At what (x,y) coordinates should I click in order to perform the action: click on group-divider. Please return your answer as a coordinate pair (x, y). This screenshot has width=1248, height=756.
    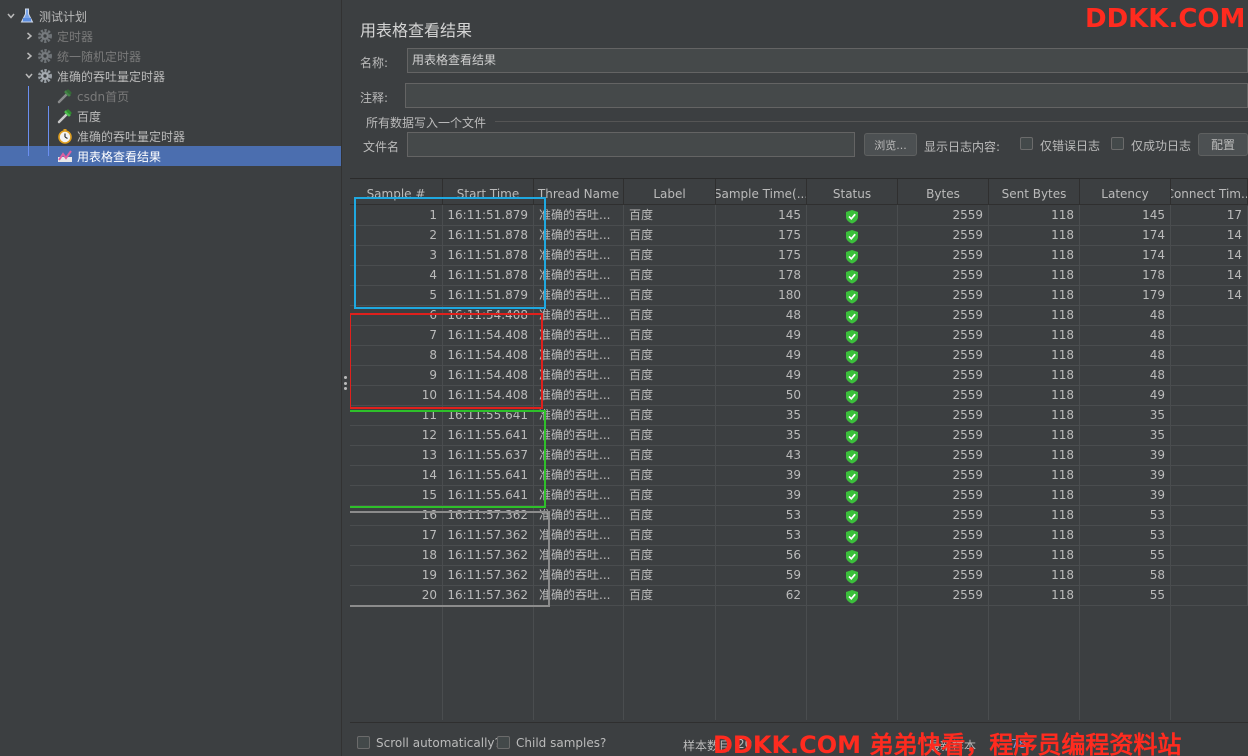
    Looking at the image, I should click on (871, 121).